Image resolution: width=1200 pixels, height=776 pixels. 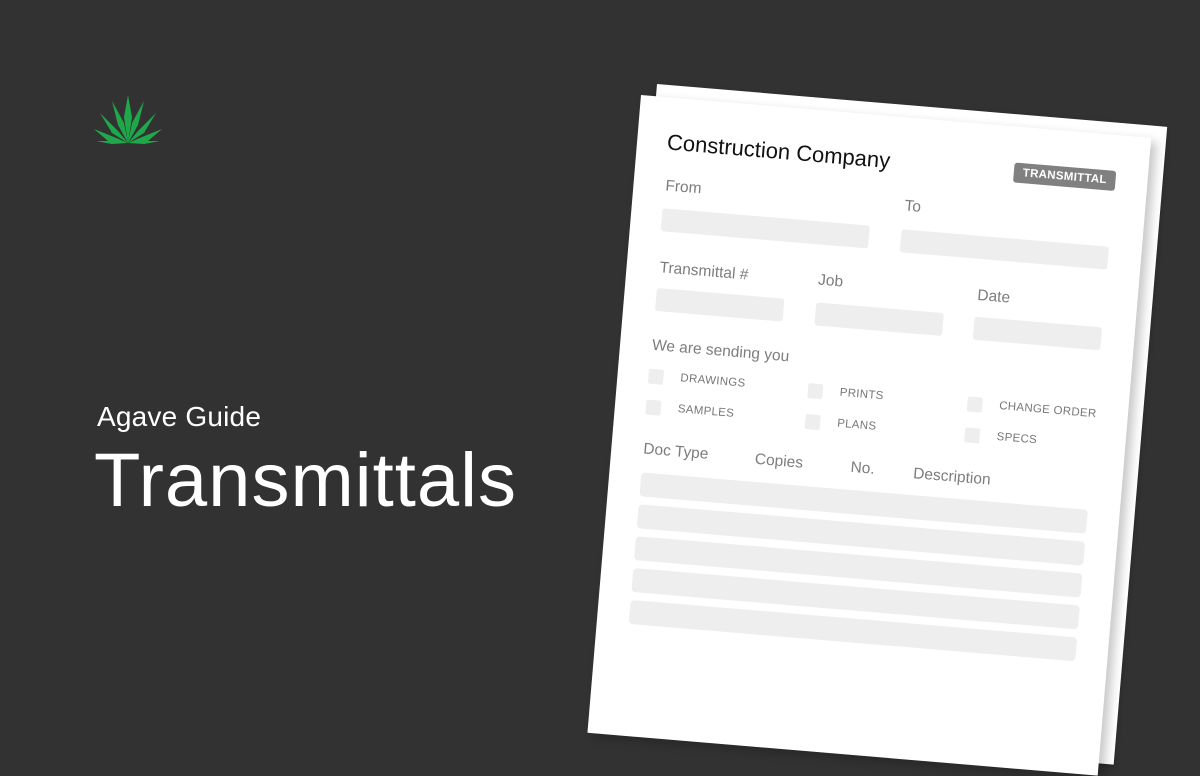 What do you see at coordinates (306, 480) in the screenshot?
I see `page-title: Transmittals` at bounding box center [306, 480].